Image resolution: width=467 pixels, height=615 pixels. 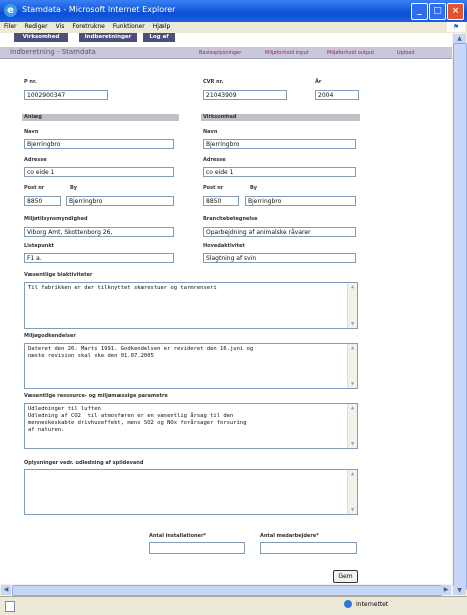 What do you see at coordinates (308, 548) in the screenshot?
I see `medarbejdere-field` at bounding box center [308, 548].